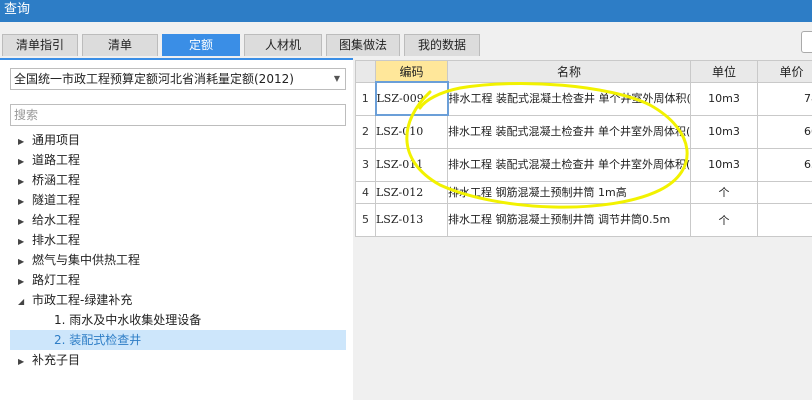 This screenshot has height=400, width=812. Describe the element at coordinates (98, 340) in the screenshot. I see `tree-item-label: 2. 装配式检查井` at that location.